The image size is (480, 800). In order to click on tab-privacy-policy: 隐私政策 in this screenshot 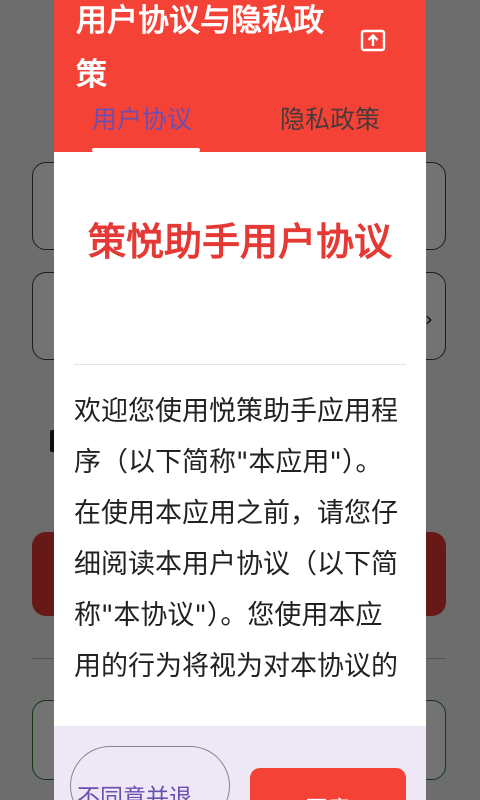, I will do `click(330, 120)`.